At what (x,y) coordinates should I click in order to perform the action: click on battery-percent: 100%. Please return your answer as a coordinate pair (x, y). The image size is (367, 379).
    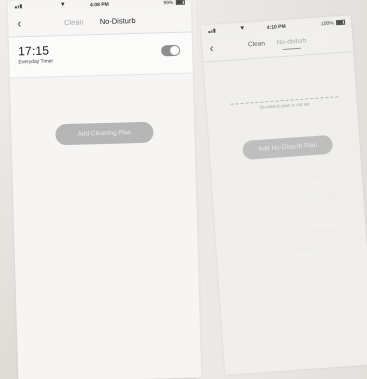
    Looking at the image, I should click on (327, 24).